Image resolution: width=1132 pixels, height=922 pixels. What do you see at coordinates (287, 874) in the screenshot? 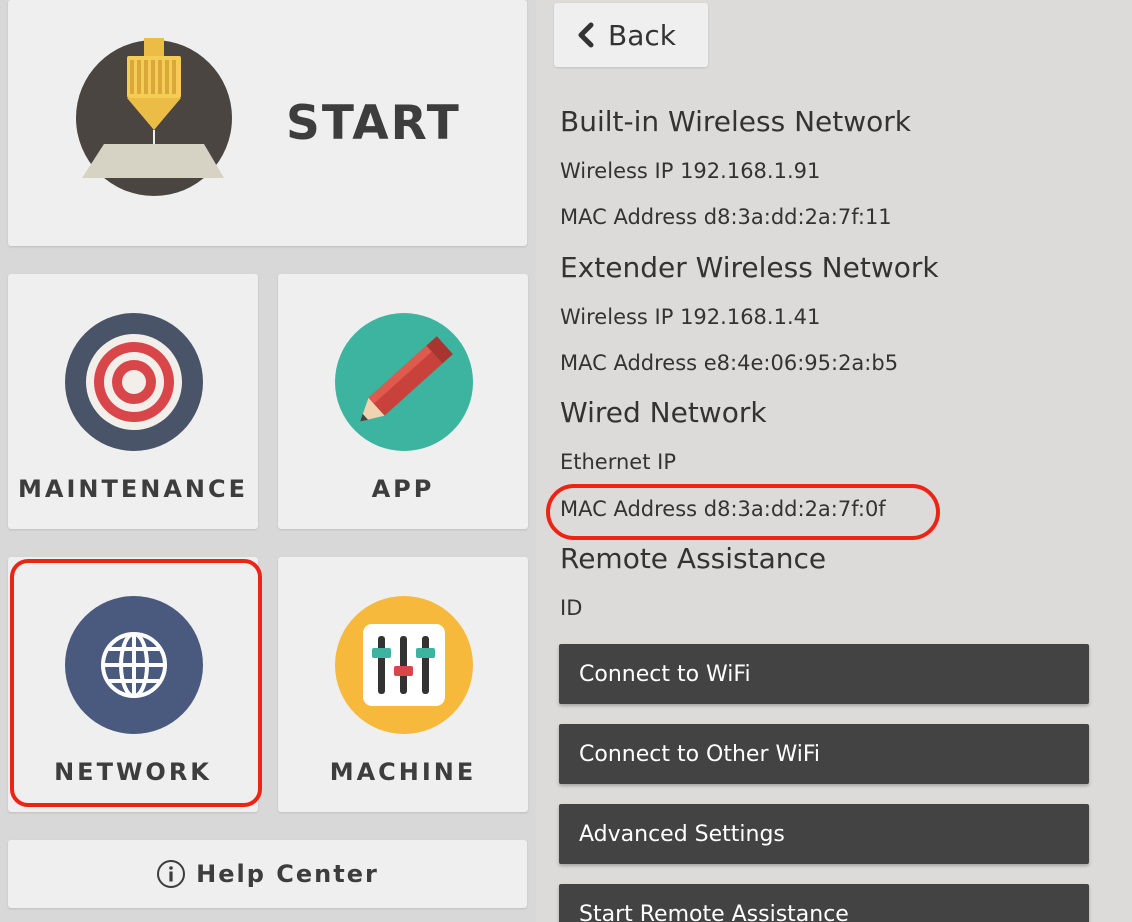
I see `help-center-label: Help Center` at bounding box center [287, 874].